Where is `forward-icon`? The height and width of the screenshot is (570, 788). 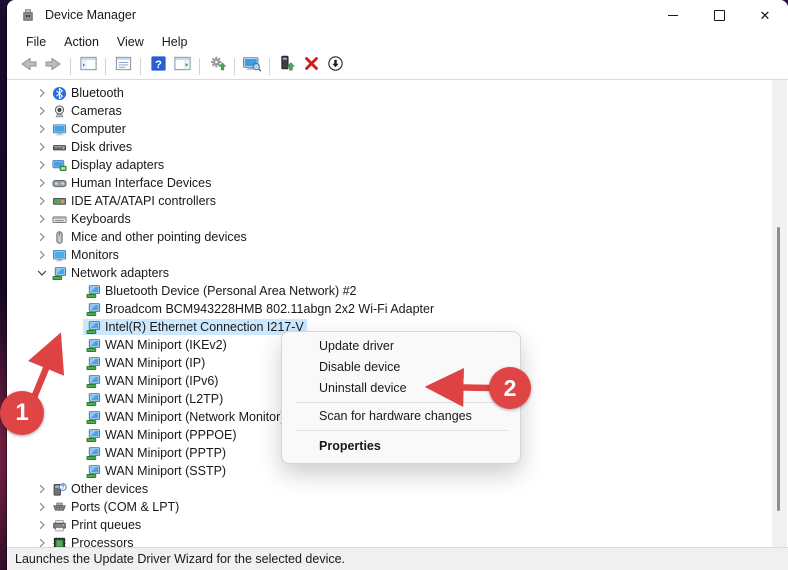 forward-icon is located at coordinates (53, 66).